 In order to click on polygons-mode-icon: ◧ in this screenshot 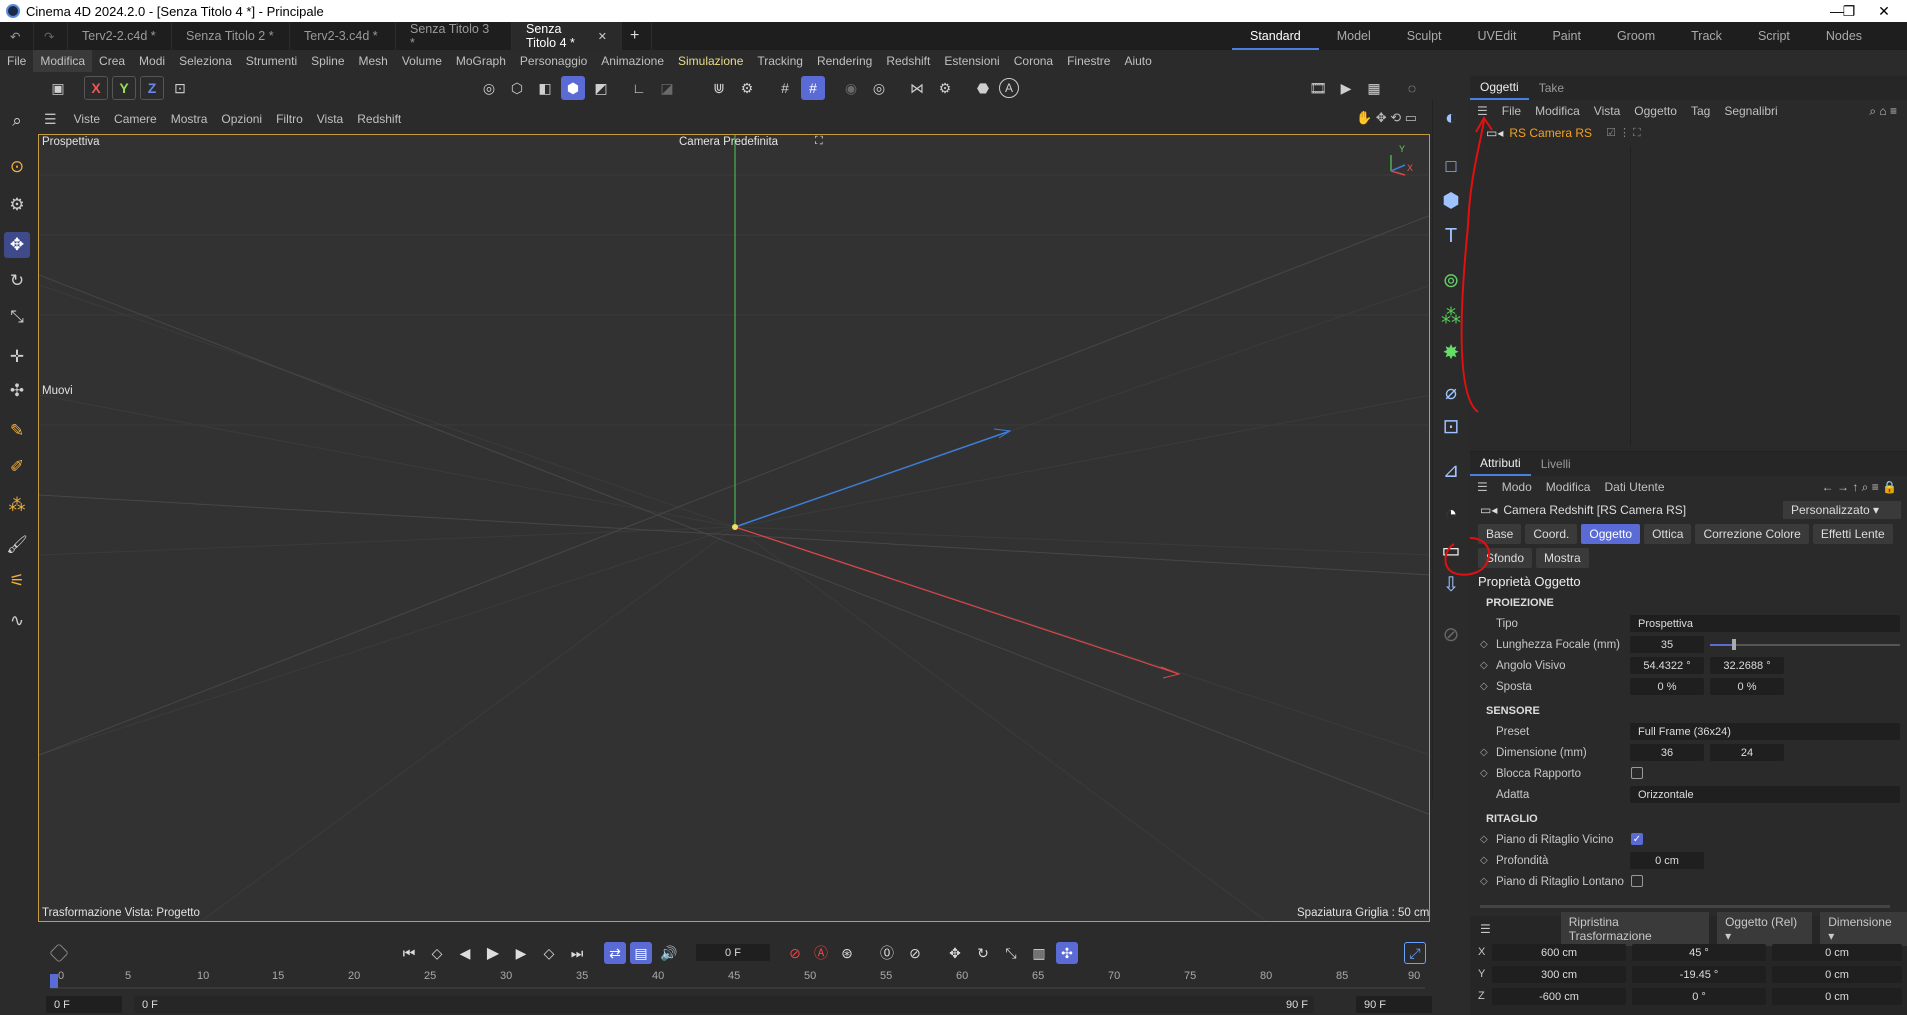, I will do `click(545, 88)`.